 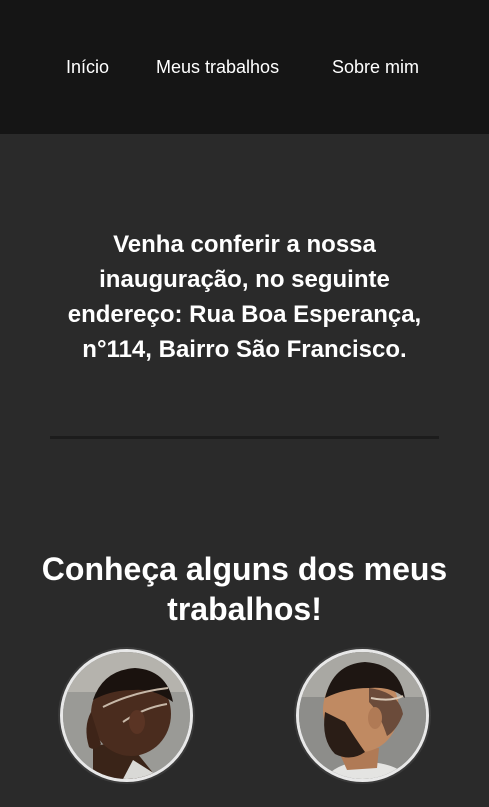 I want to click on nav-link-meus-trabalhos: Meus trabalhos, so click(x=217, y=67).